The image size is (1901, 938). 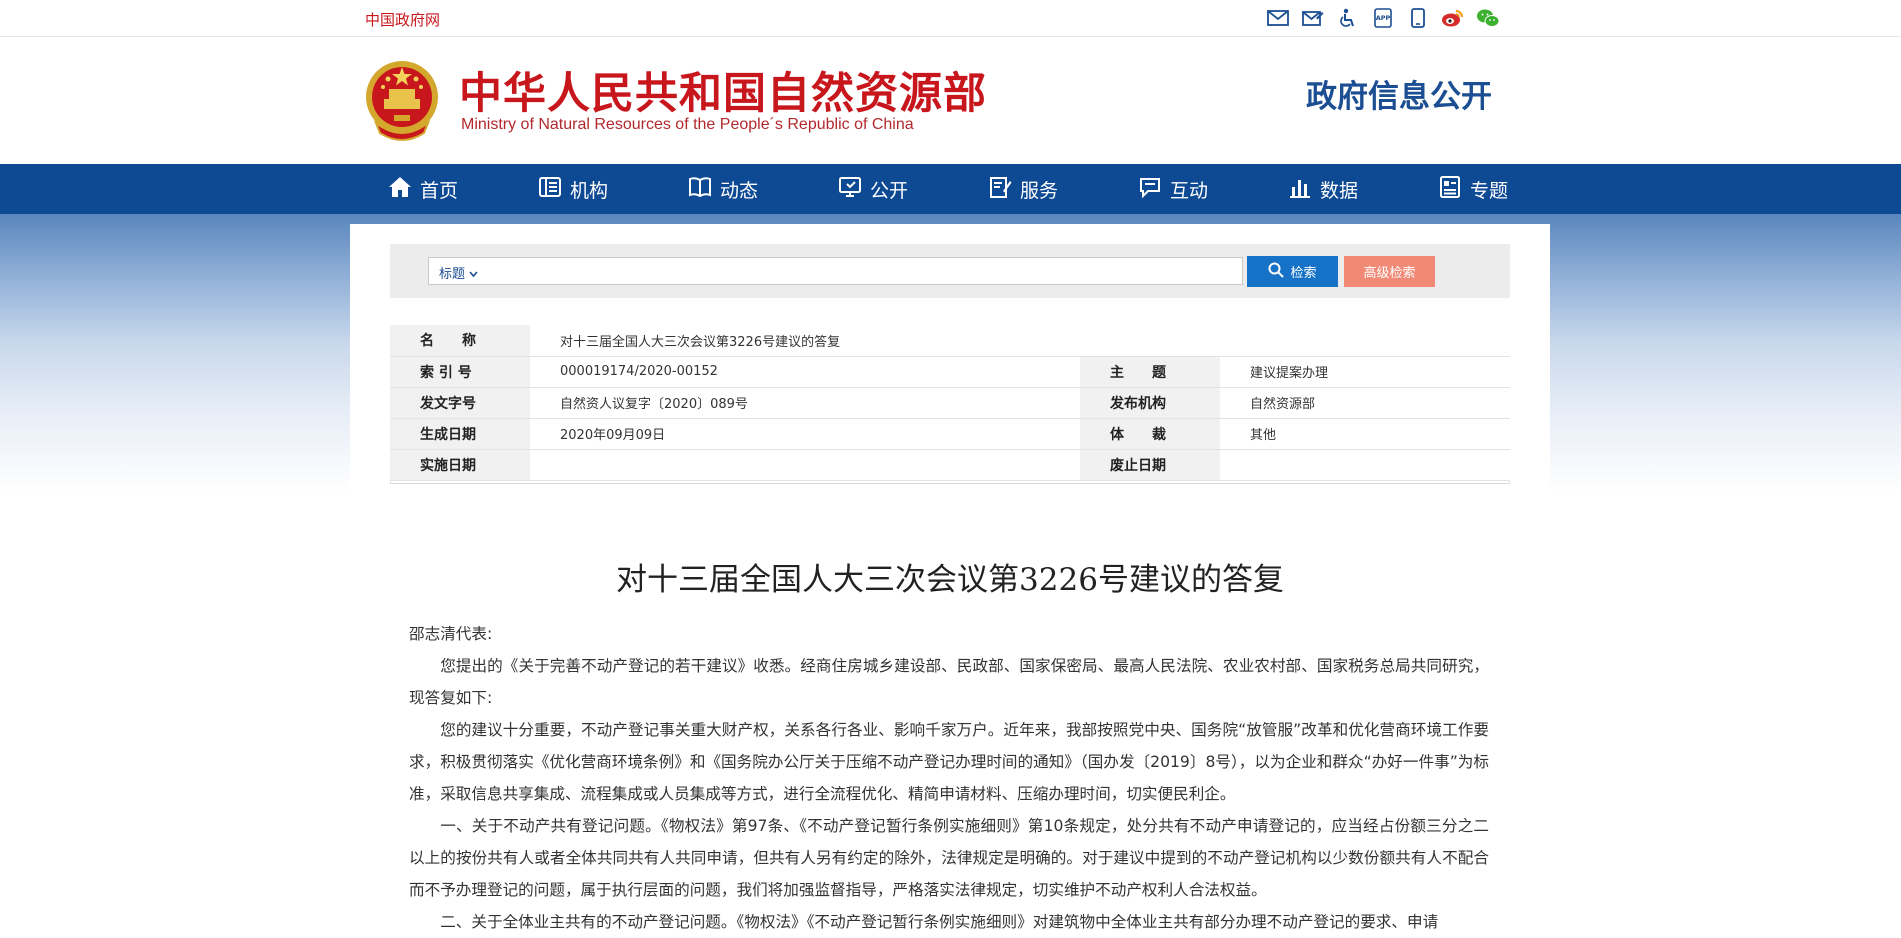 I want to click on search-button: 检索, so click(x=1292, y=271).